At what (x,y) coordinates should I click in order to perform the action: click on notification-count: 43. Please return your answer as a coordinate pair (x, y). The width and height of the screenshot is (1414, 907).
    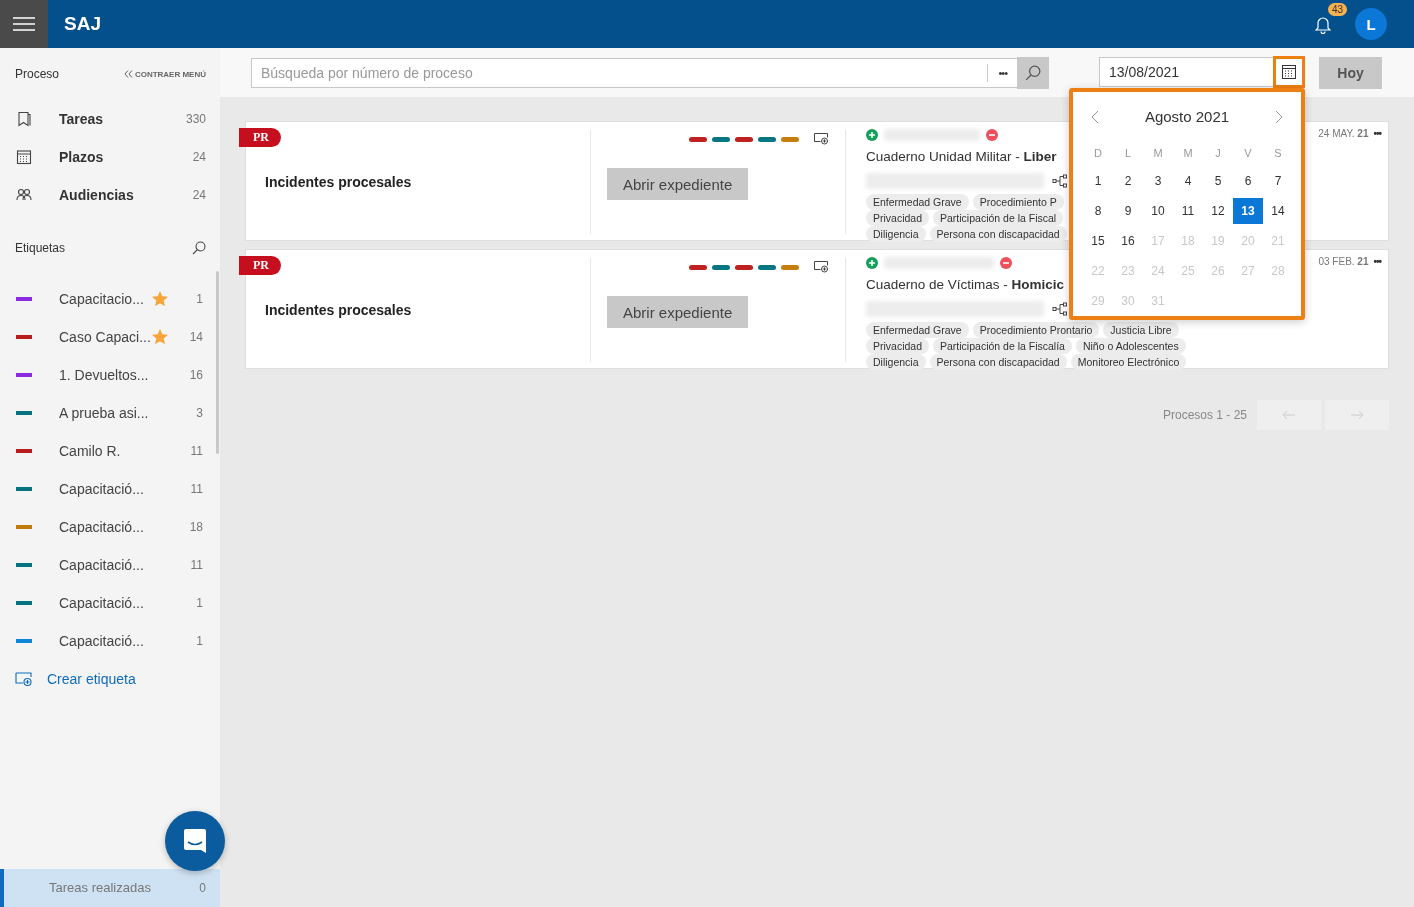
    Looking at the image, I should click on (1337, 9).